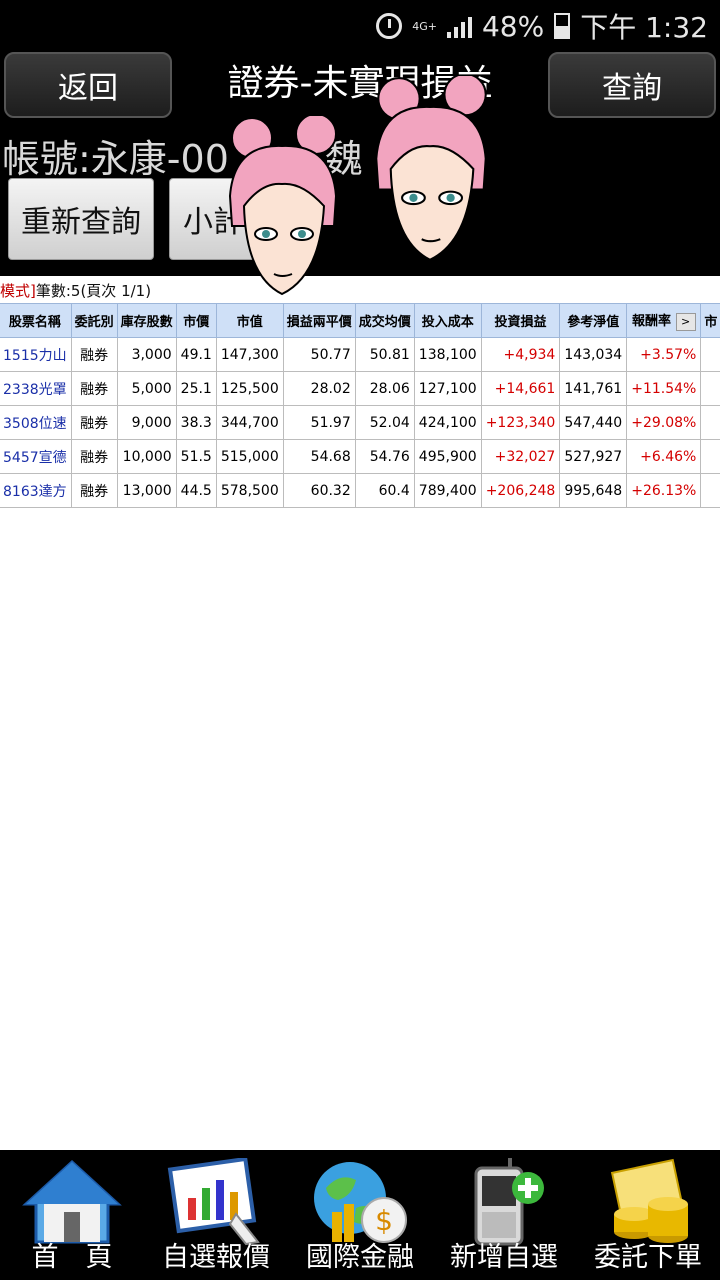 This screenshot has height=1280, width=720. Describe the element at coordinates (562, 26) in the screenshot. I see `battery-icon` at that location.